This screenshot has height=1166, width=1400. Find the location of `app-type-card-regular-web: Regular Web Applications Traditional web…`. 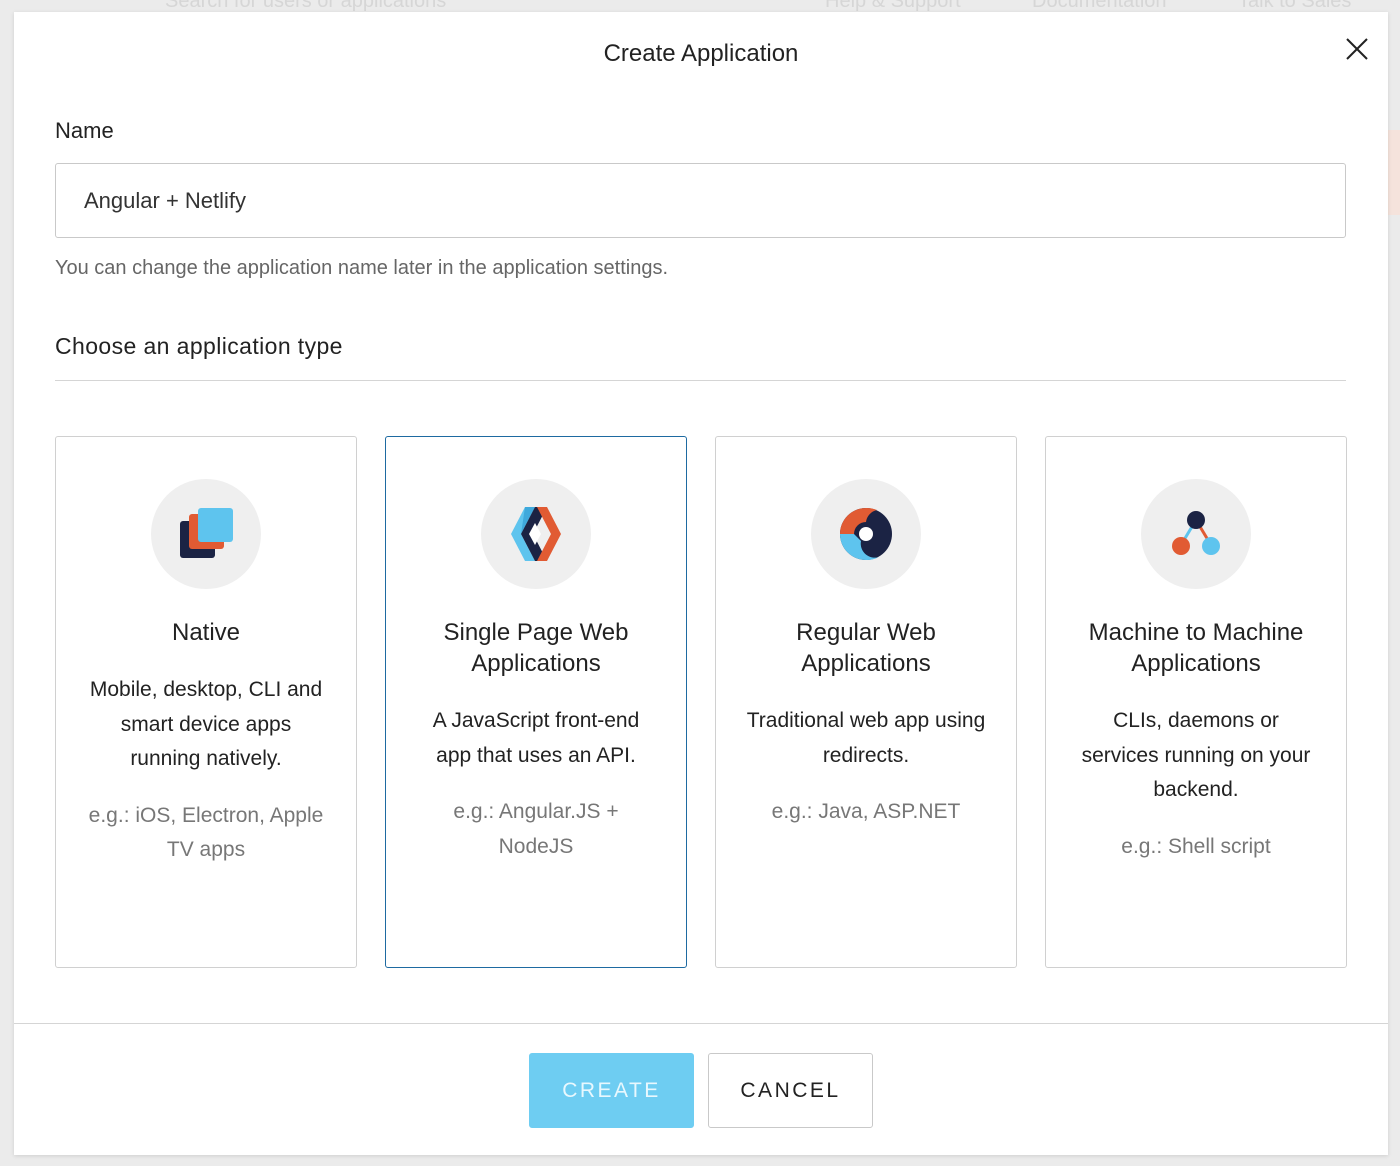

app-type-card-regular-web: Regular Web Applications Traditional web… is located at coordinates (866, 702).